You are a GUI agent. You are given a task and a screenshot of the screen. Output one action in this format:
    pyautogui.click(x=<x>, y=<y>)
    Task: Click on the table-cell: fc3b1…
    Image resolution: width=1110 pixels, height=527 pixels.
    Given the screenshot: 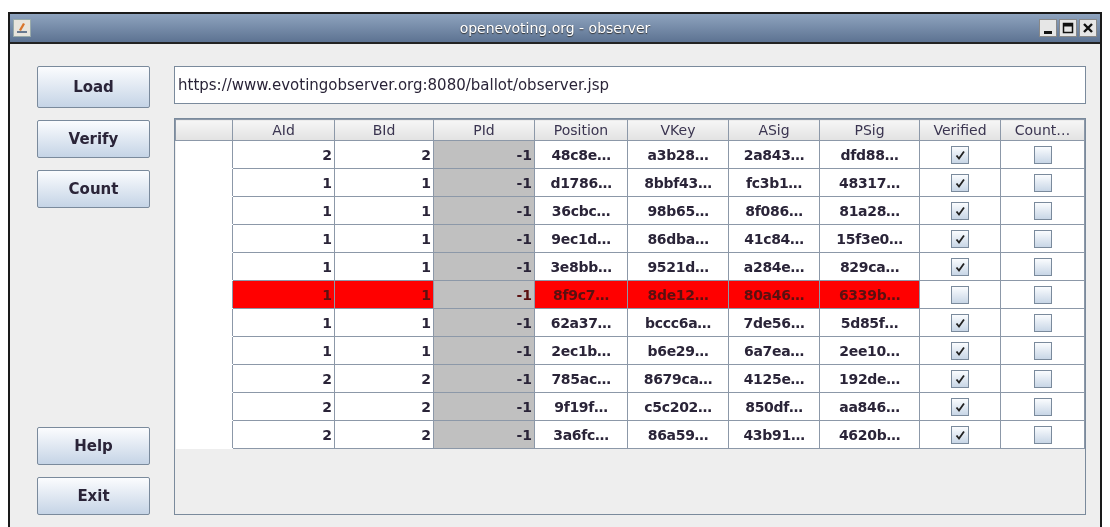 What is the action you would take?
    pyautogui.click(x=774, y=182)
    